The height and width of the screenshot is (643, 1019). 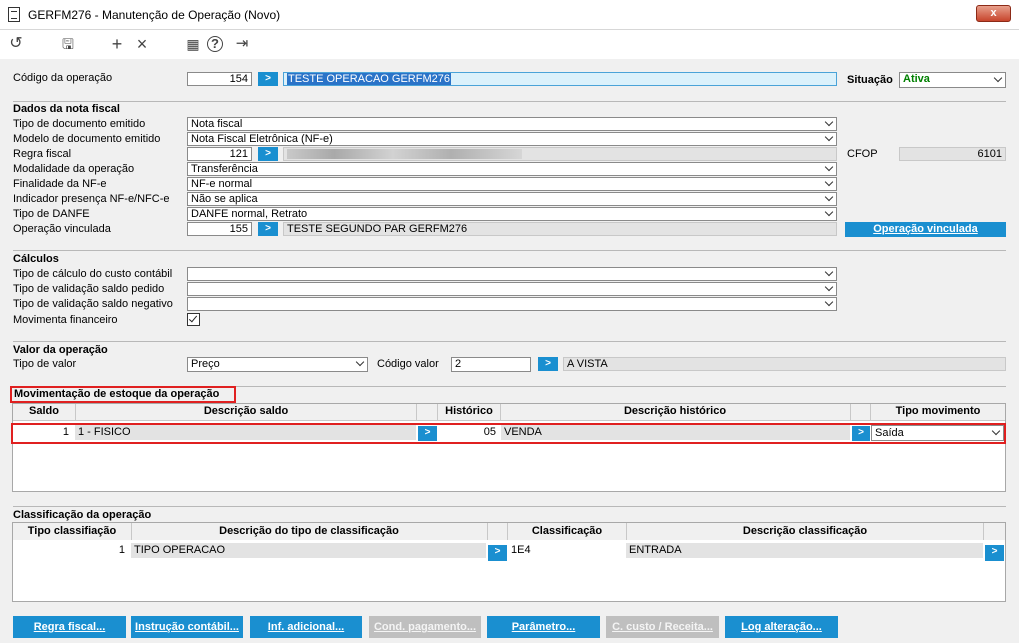 What do you see at coordinates (560, 79) in the screenshot?
I see `descricao-input: TESTE OPERACAO GERFM276` at bounding box center [560, 79].